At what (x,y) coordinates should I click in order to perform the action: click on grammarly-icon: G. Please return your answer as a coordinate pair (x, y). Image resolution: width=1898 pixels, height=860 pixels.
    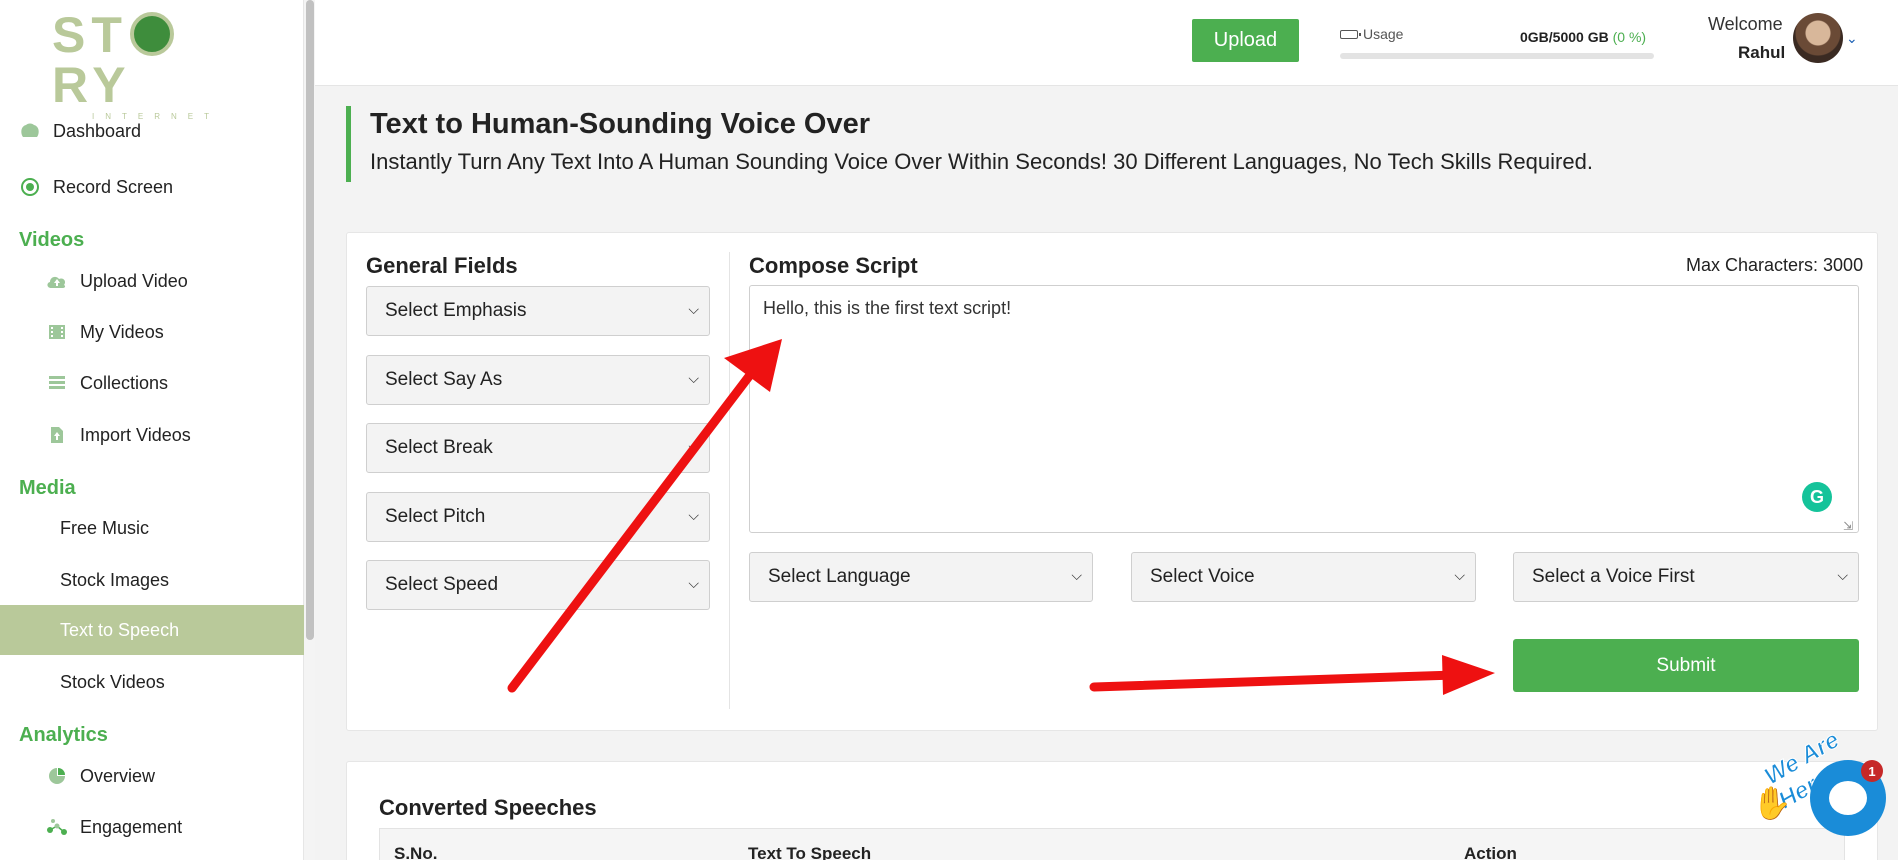
    Looking at the image, I should click on (1817, 497).